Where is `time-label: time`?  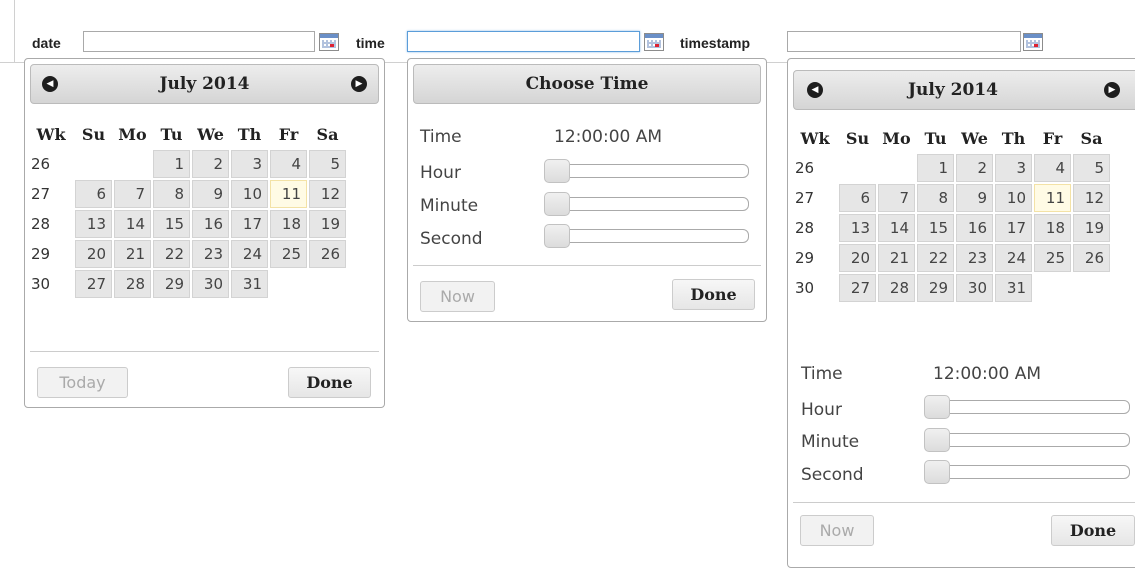
time-label: time is located at coordinates (370, 43).